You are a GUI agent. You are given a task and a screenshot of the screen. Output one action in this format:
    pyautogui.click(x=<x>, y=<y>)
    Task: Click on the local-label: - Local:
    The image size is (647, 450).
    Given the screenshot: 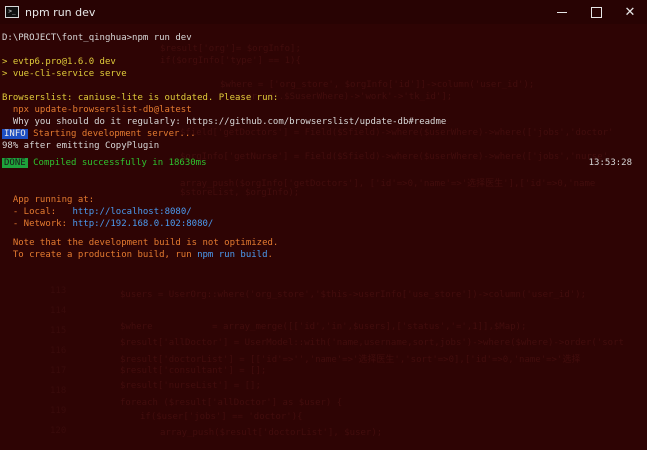 What is the action you would take?
    pyautogui.click(x=37, y=212)
    